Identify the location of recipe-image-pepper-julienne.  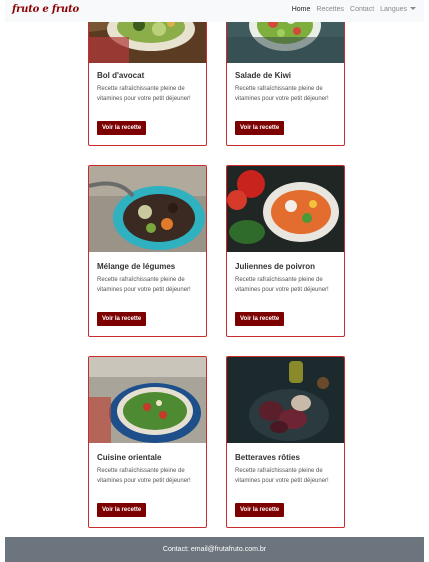
(285, 209).